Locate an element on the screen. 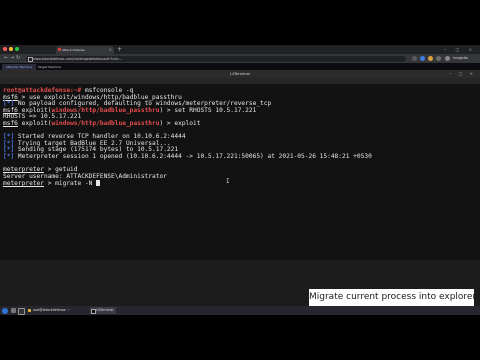  avatar is located at coordinates (447, 58).